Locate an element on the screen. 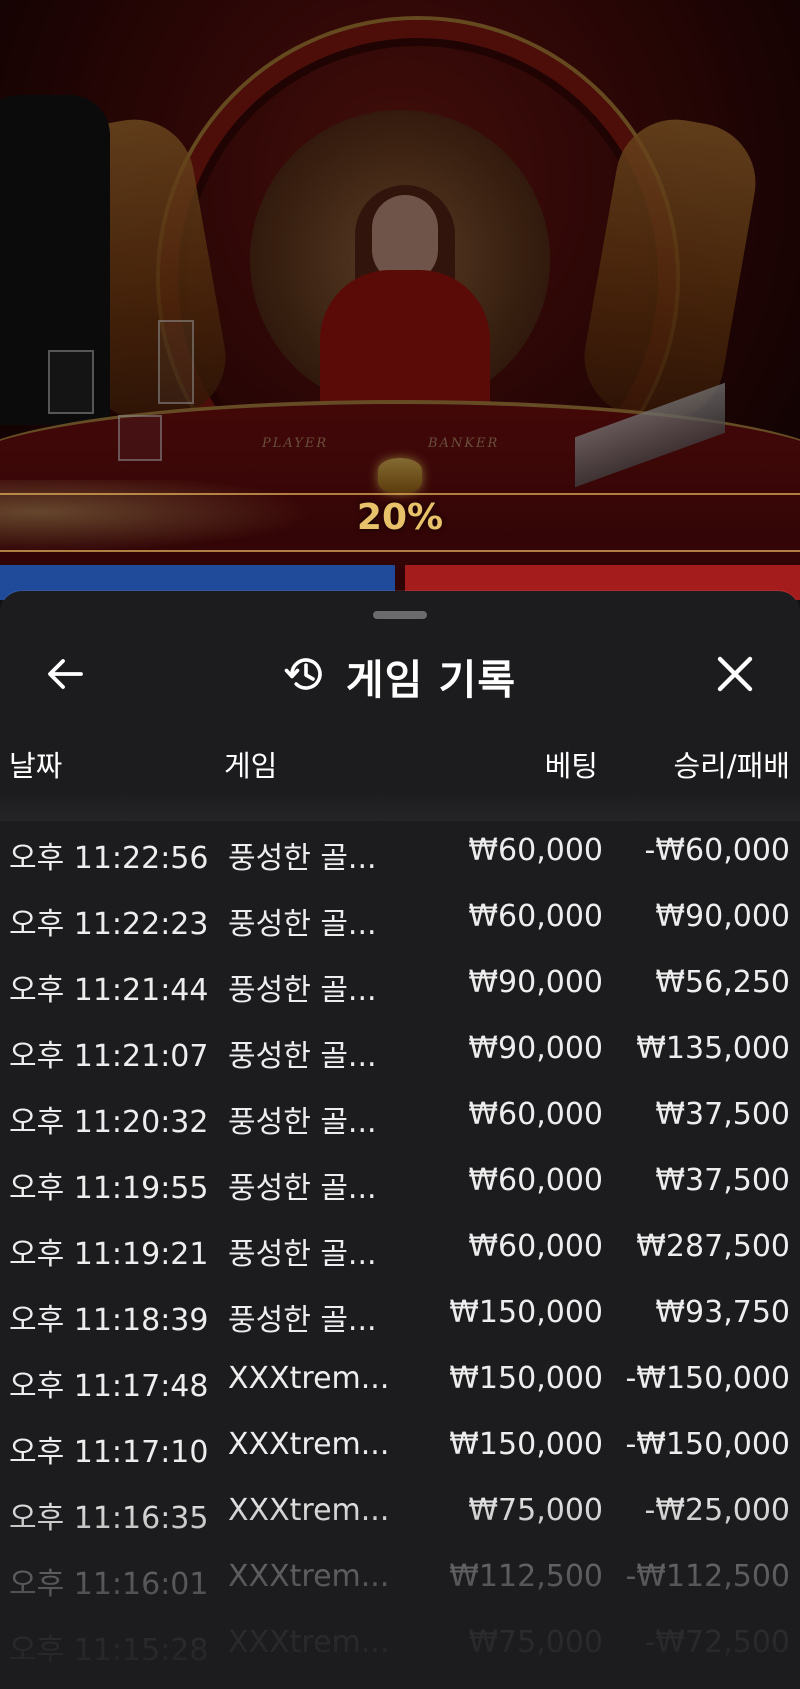 This screenshot has height=1689, width=800. multiplier-line-bottom is located at coordinates (400, 551).